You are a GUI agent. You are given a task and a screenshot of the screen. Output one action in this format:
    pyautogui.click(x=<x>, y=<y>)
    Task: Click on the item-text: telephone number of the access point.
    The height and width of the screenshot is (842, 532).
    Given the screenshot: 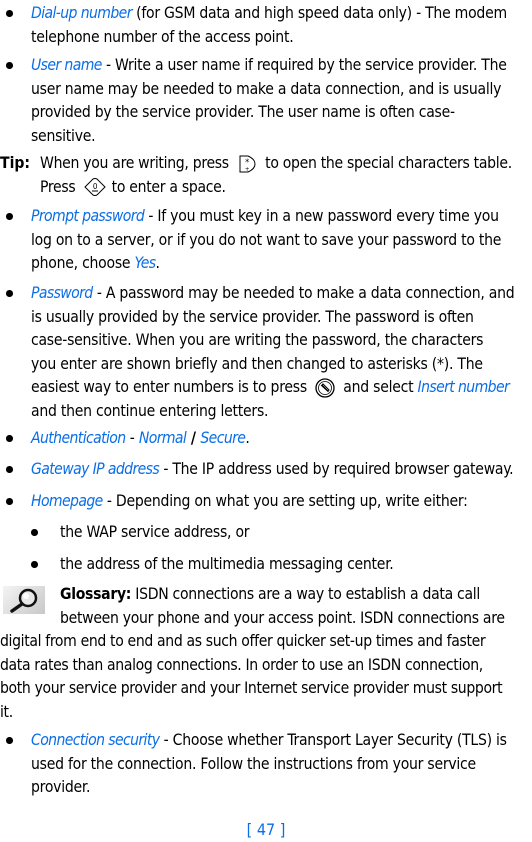 What is the action you would take?
    pyautogui.click(x=162, y=36)
    